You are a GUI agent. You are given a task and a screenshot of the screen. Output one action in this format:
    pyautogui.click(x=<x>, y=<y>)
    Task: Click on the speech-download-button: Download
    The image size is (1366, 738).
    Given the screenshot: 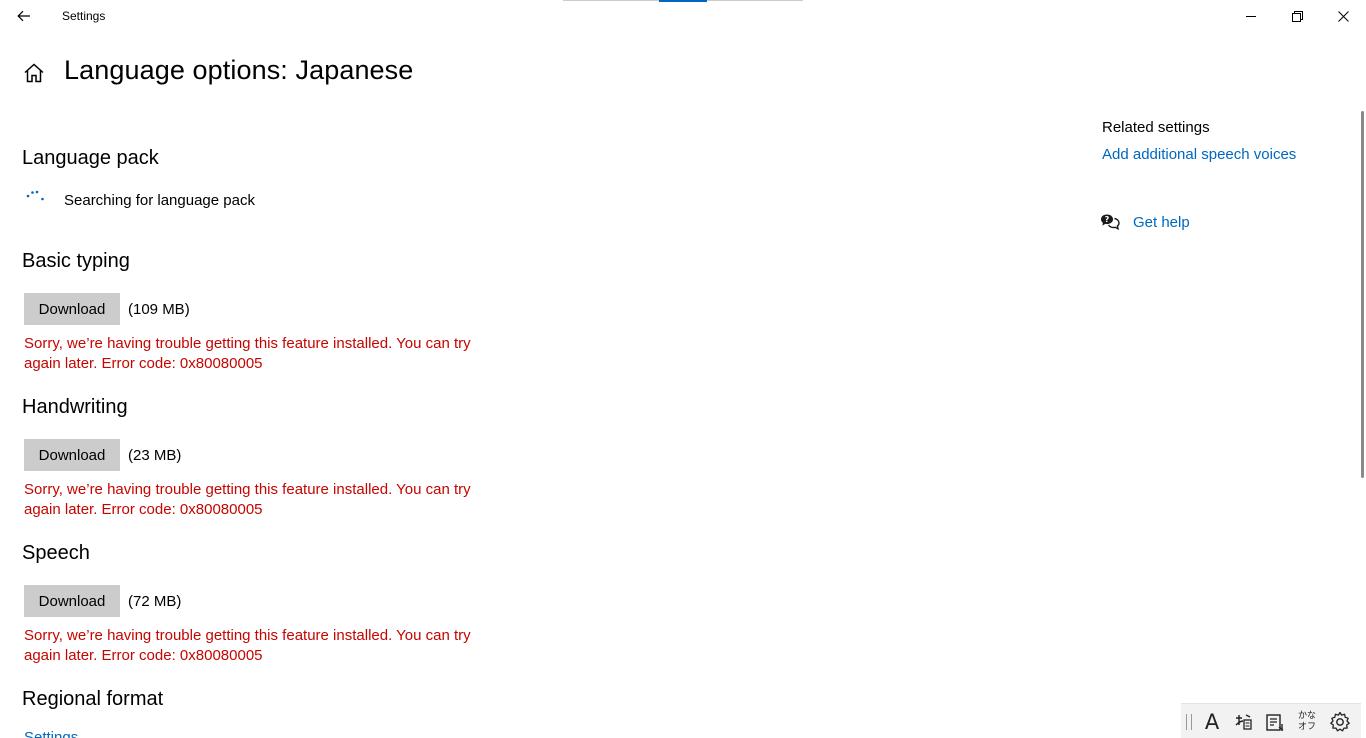 What is the action you would take?
    pyautogui.click(x=72, y=601)
    